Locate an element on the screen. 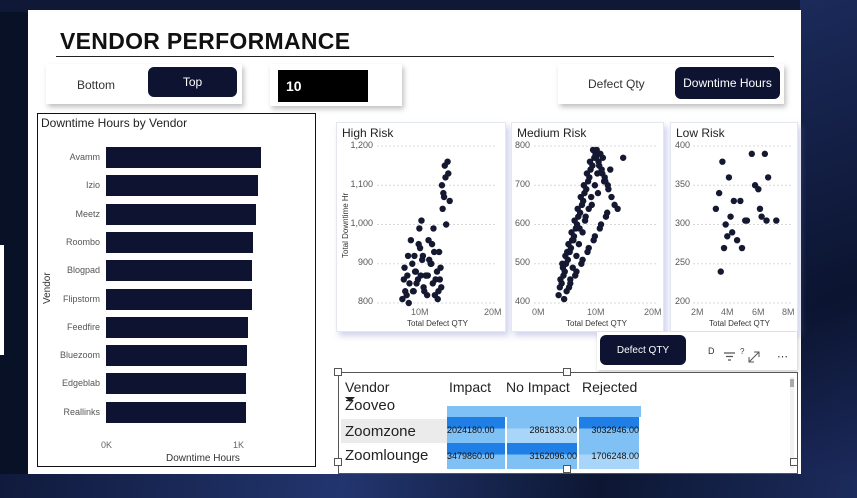  col-header-vendor: Vendor is located at coordinates (367, 387).